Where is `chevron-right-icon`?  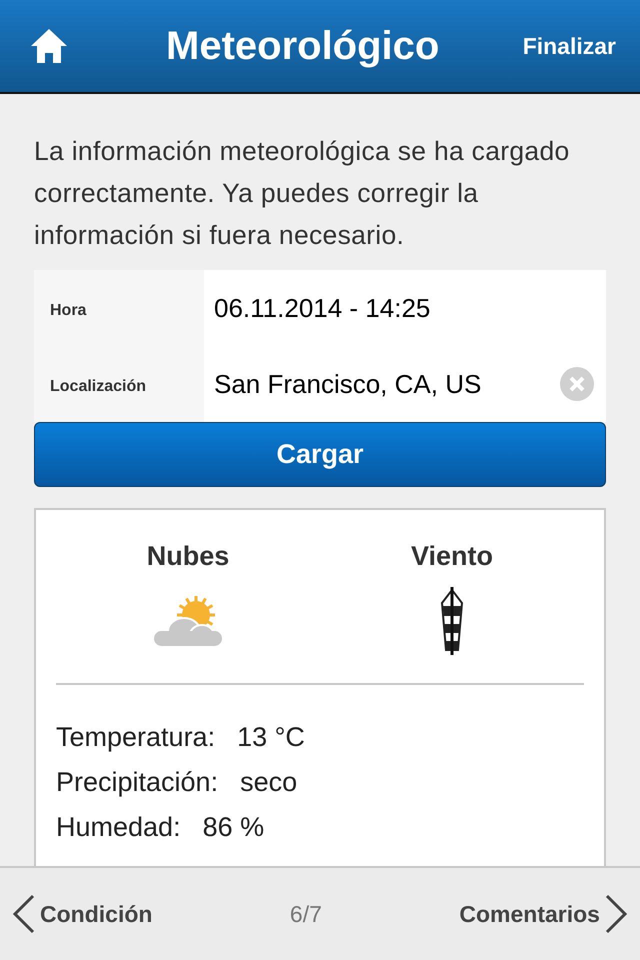
chevron-right-icon is located at coordinates (616, 914).